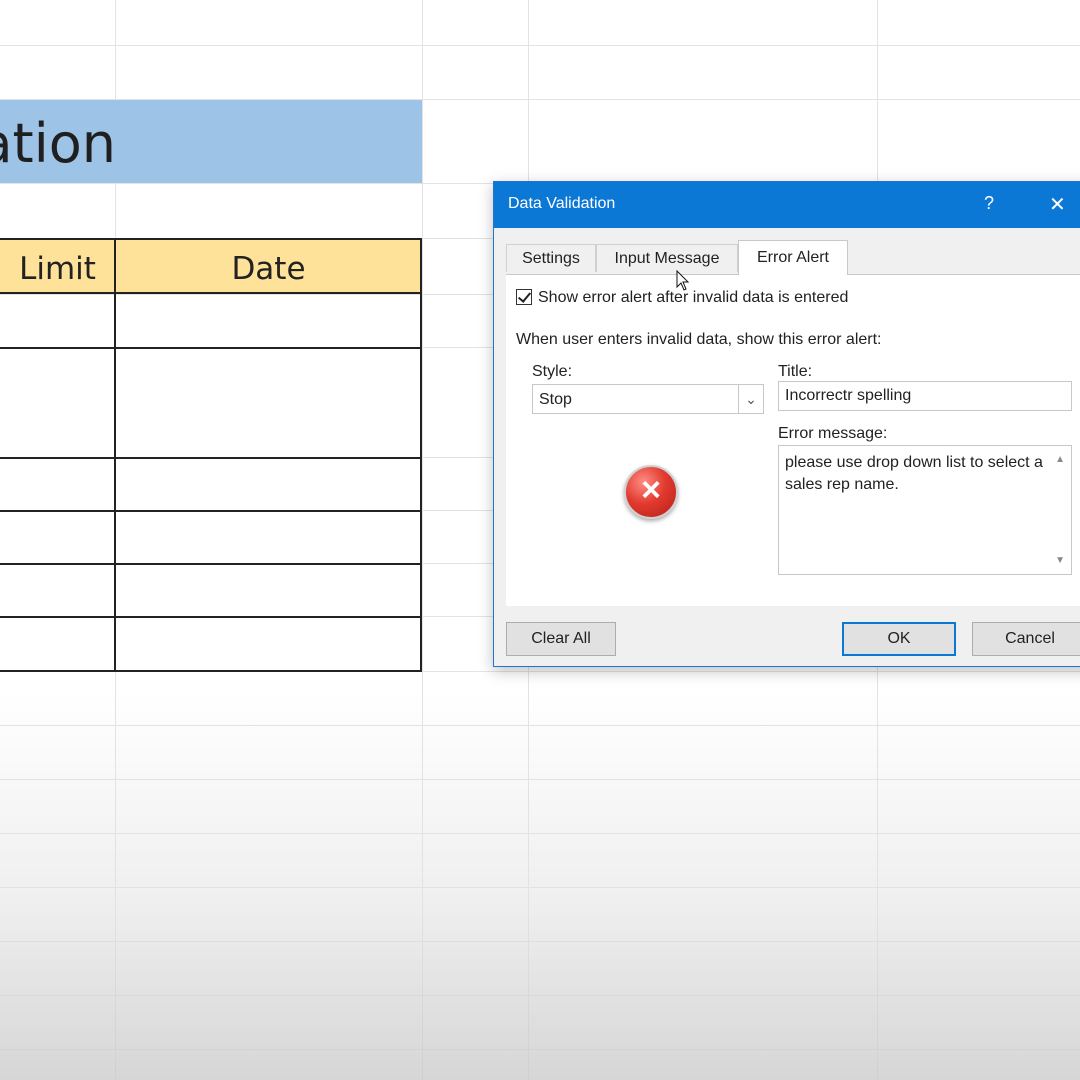 The width and height of the screenshot is (1080, 1080). What do you see at coordinates (683, 280) in the screenshot?
I see `mouse-cursor-icon` at bounding box center [683, 280].